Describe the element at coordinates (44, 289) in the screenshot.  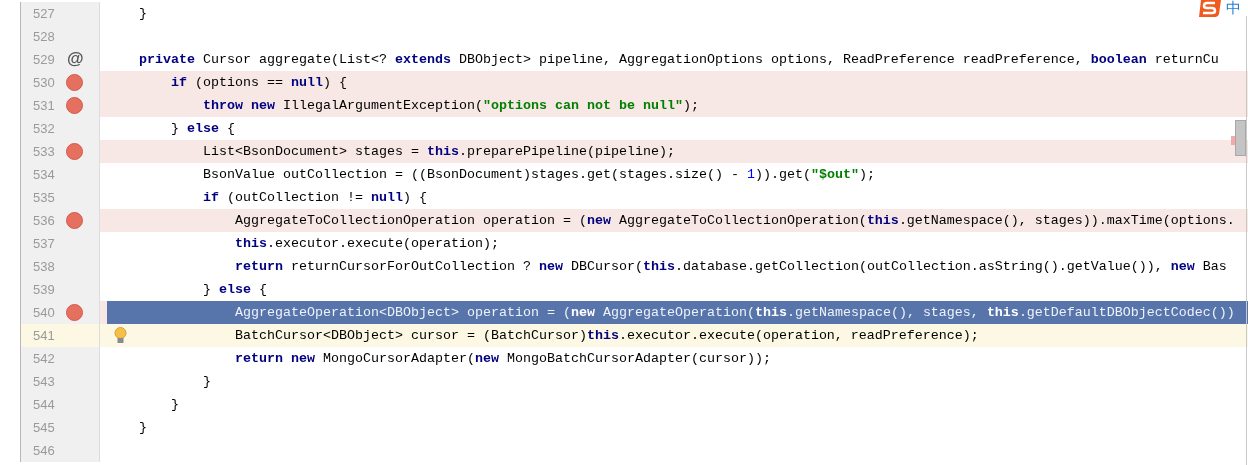
I see `line-number: 539` at that location.